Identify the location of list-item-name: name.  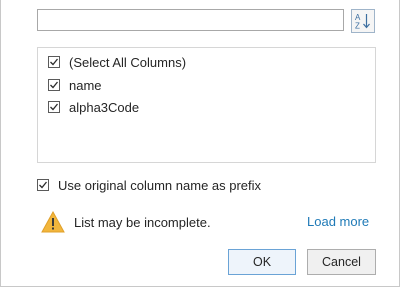
(75, 85).